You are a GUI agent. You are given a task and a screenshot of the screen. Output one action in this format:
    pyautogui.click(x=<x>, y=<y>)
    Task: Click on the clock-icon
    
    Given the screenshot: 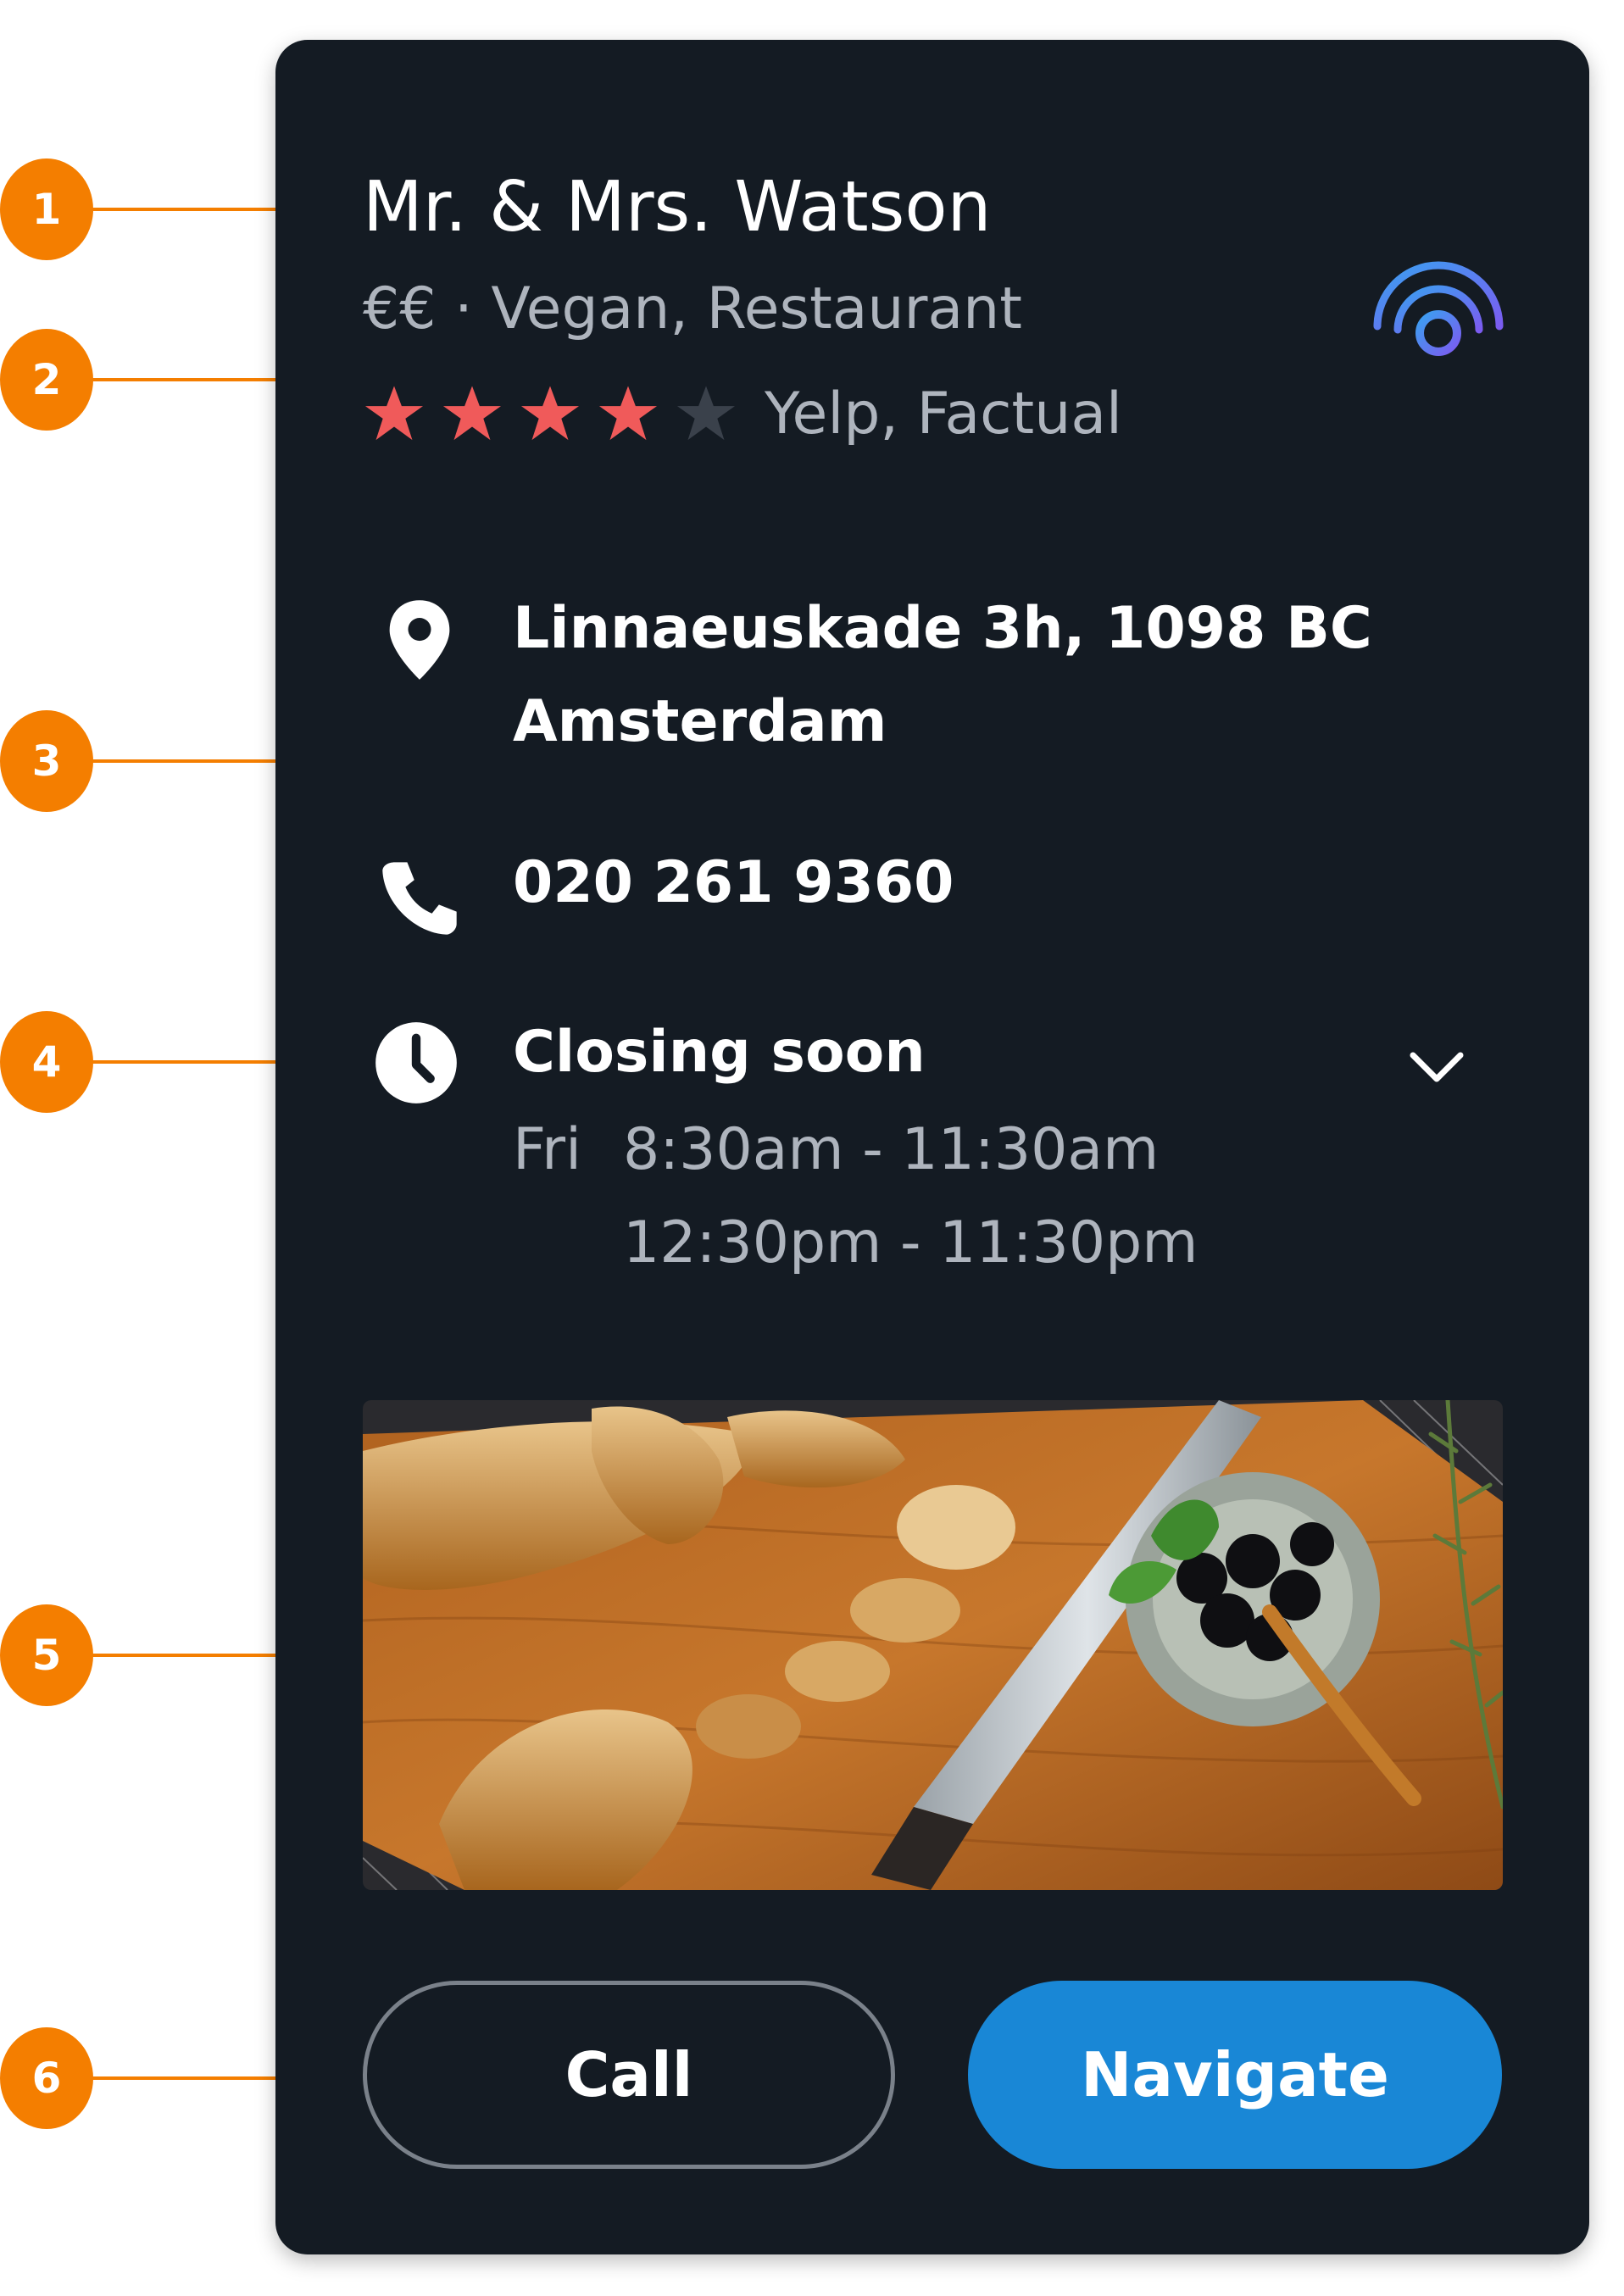 What is the action you would take?
    pyautogui.click(x=416, y=1063)
    